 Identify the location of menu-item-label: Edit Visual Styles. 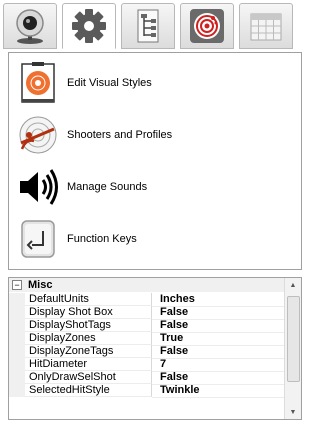
(109, 83).